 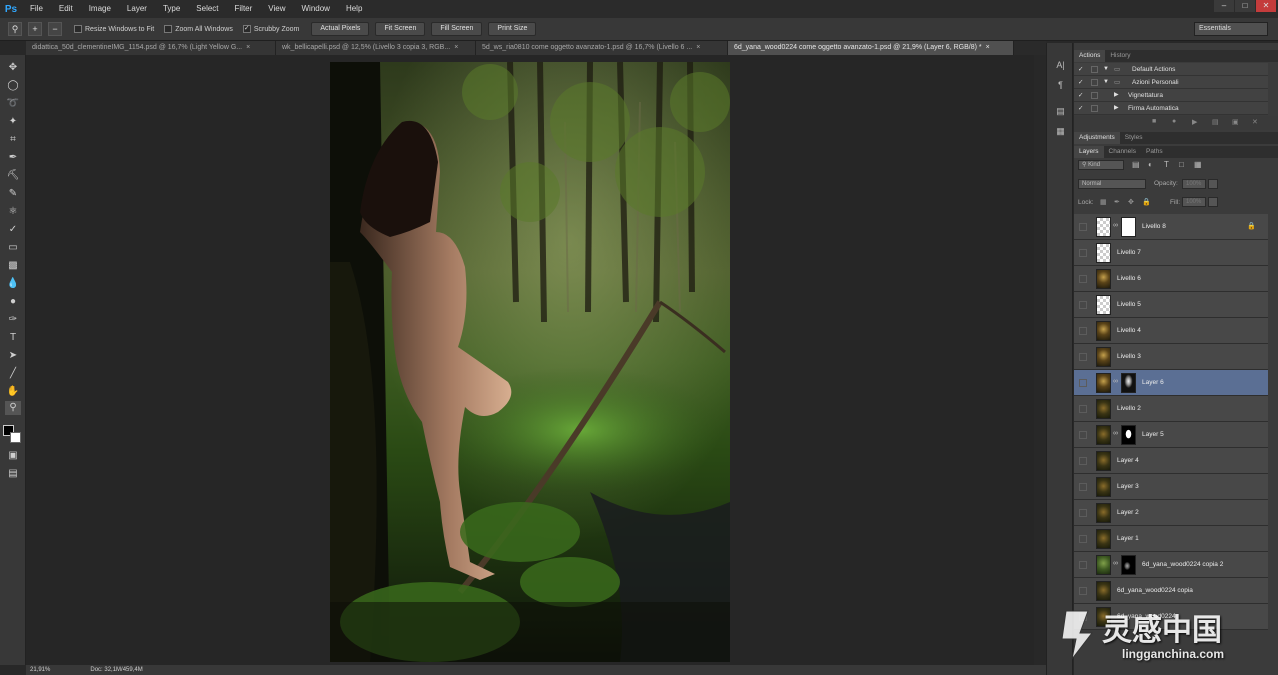 What do you see at coordinates (13, 374) in the screenshot?
I see `line-tool-icon: ╱` at bounding box center [13, 374].